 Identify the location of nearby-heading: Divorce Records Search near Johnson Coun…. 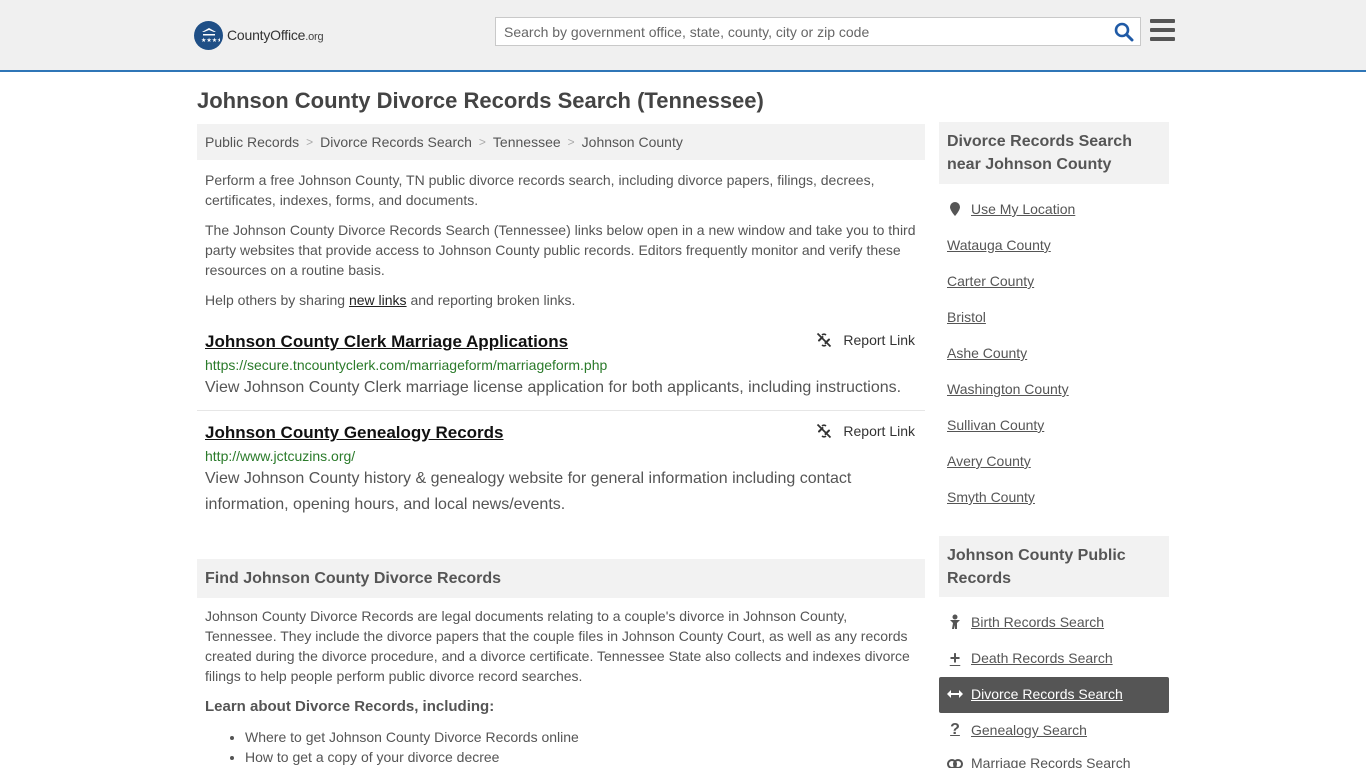
(1054, 153).